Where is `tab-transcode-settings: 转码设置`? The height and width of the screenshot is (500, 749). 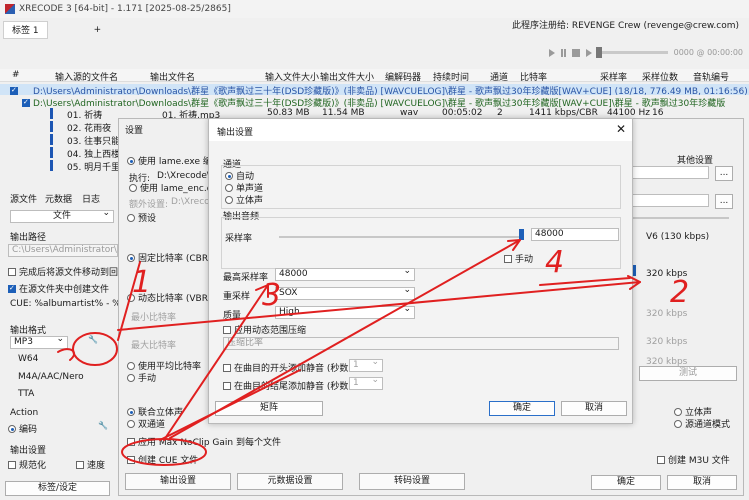 tab-transcode-settings: 转码设置 is located at coordinates (412, 481).